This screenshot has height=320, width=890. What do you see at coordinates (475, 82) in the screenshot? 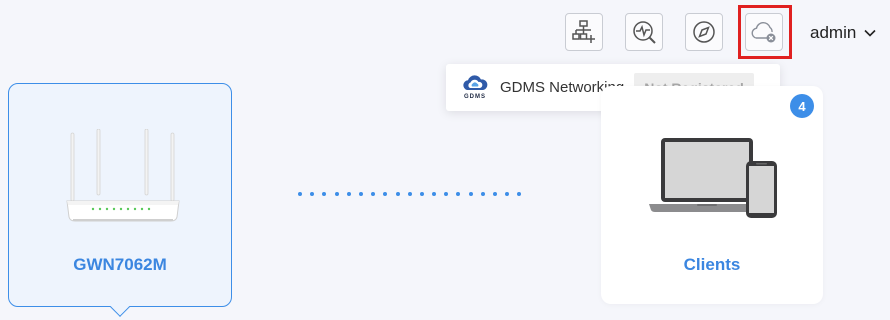
I see `gdms-cloud-icon` at bounding box center [475, 82].